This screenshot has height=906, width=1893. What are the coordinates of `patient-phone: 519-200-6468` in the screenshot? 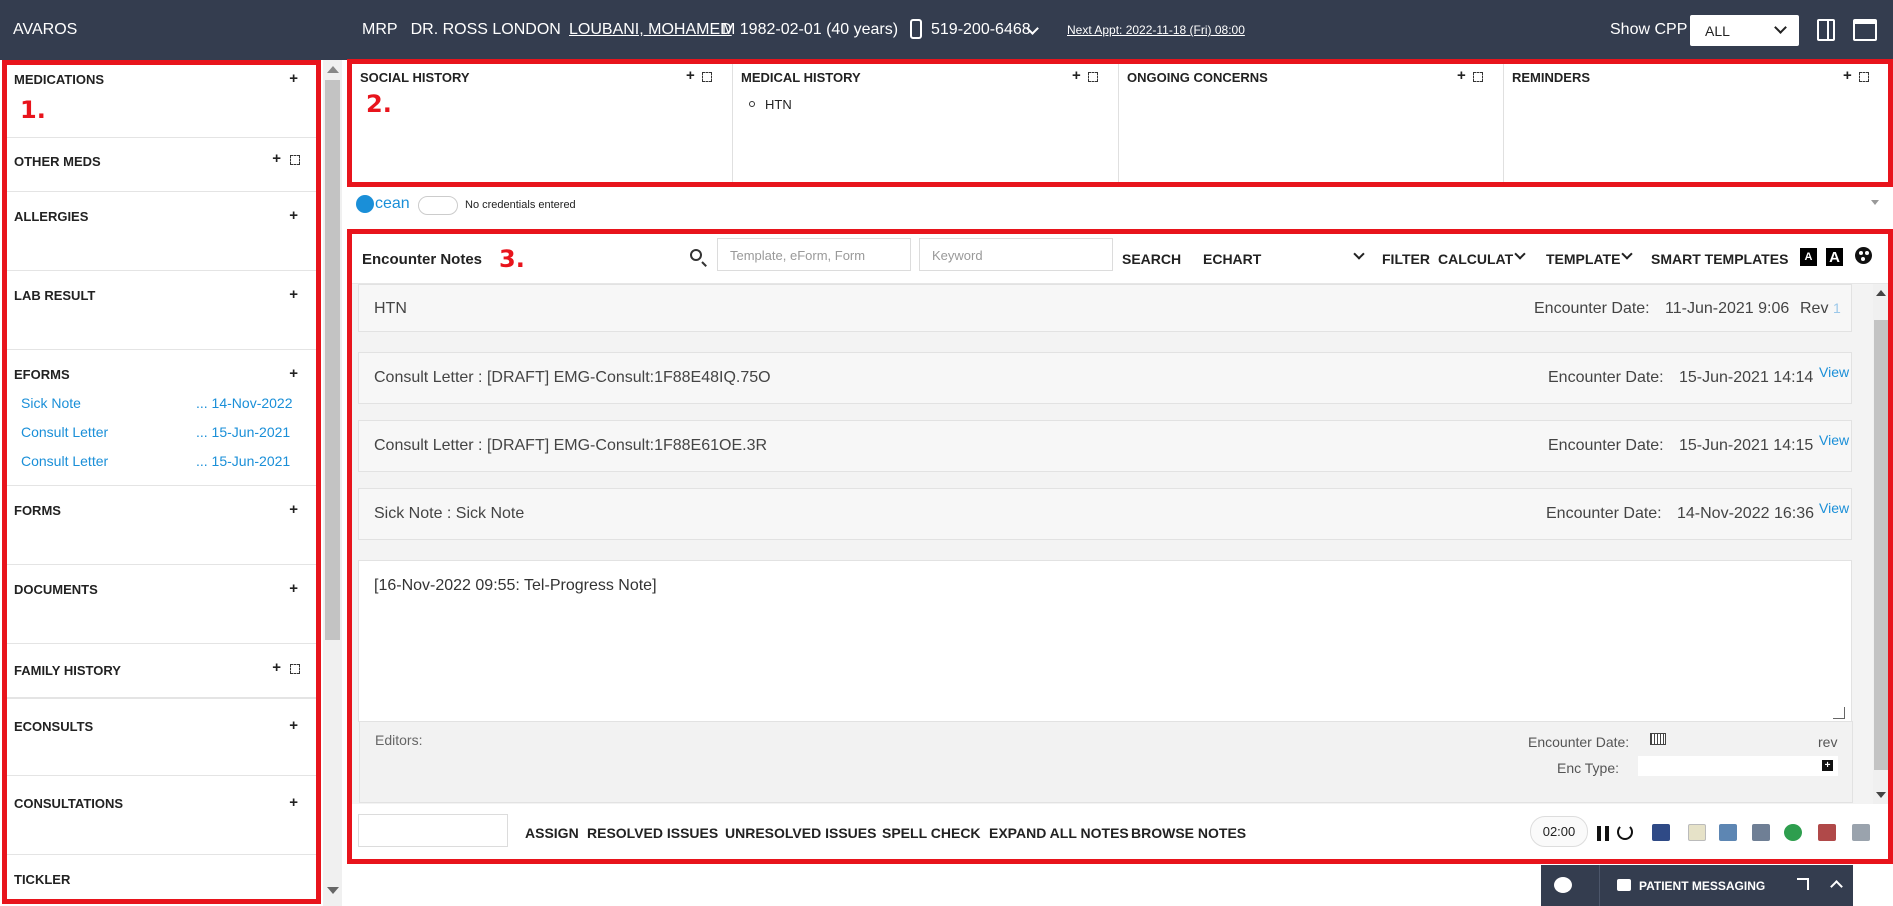 It's located at (981, 30).